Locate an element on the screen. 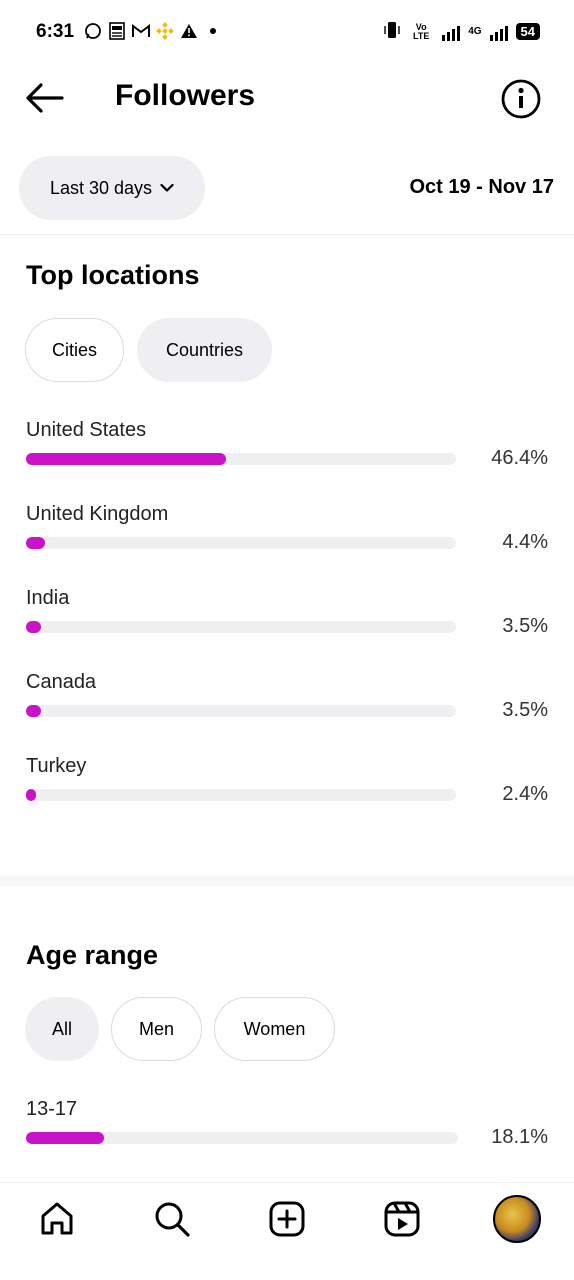 This screenshot has height=1280, width=574. 4g-label: 4G is located at coordinates (475, 31).